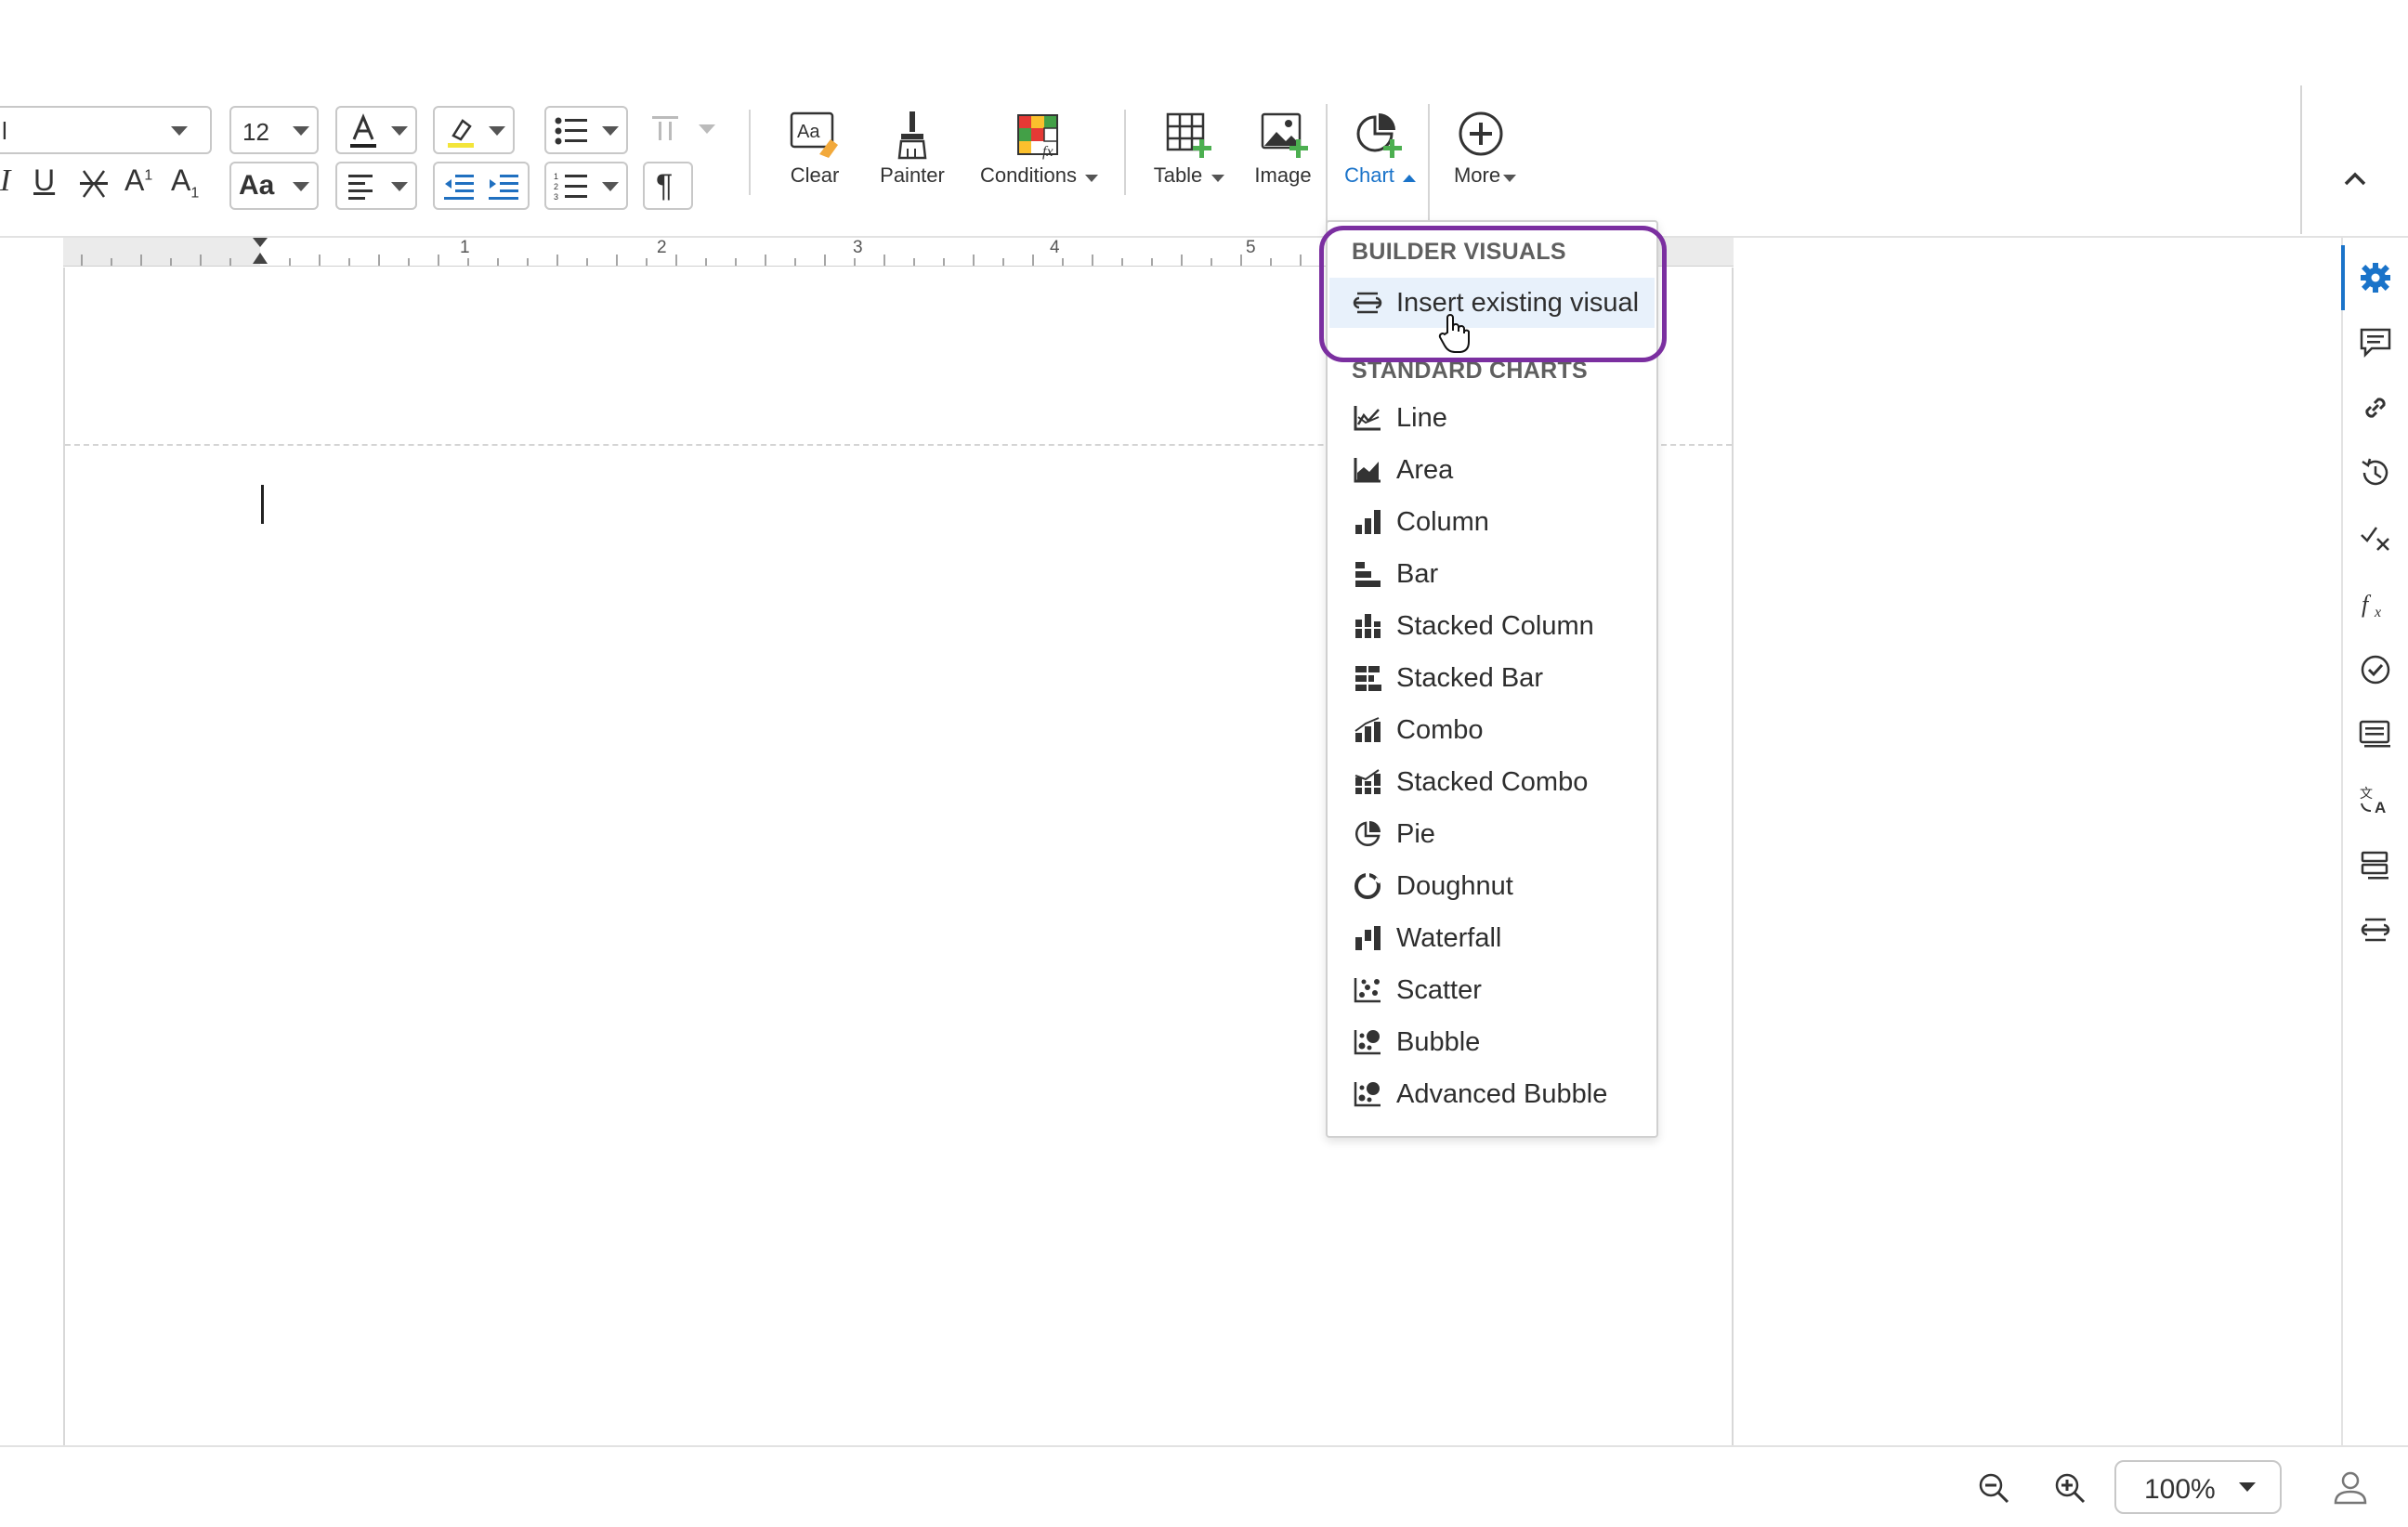 This screenshot has height=1527, width=2408. I want to click on link-icon, so click(2375, 407).